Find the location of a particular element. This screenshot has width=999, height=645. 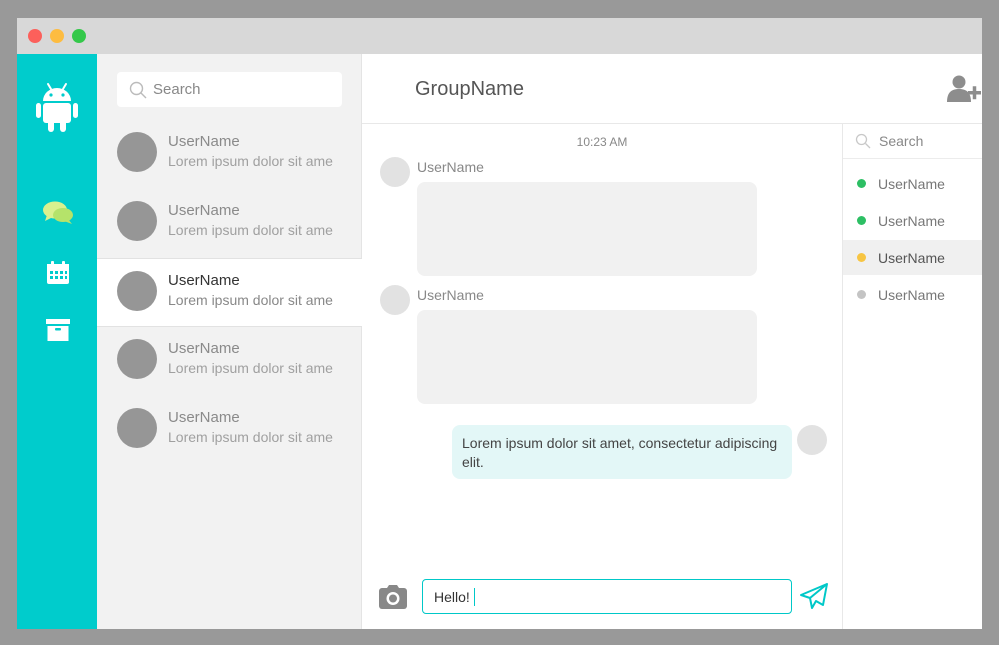

search-placeholder: Search is located at coordinates (177, 89).